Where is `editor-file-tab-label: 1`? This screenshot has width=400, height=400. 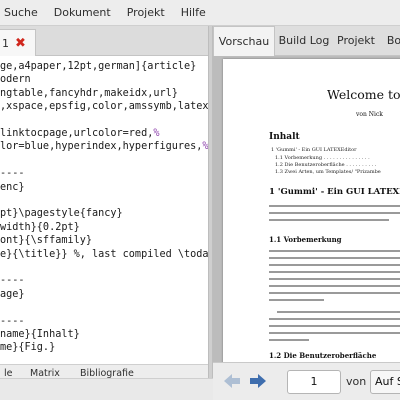
editor-file-tab-label: 1 is located at coordinates (5, 43).